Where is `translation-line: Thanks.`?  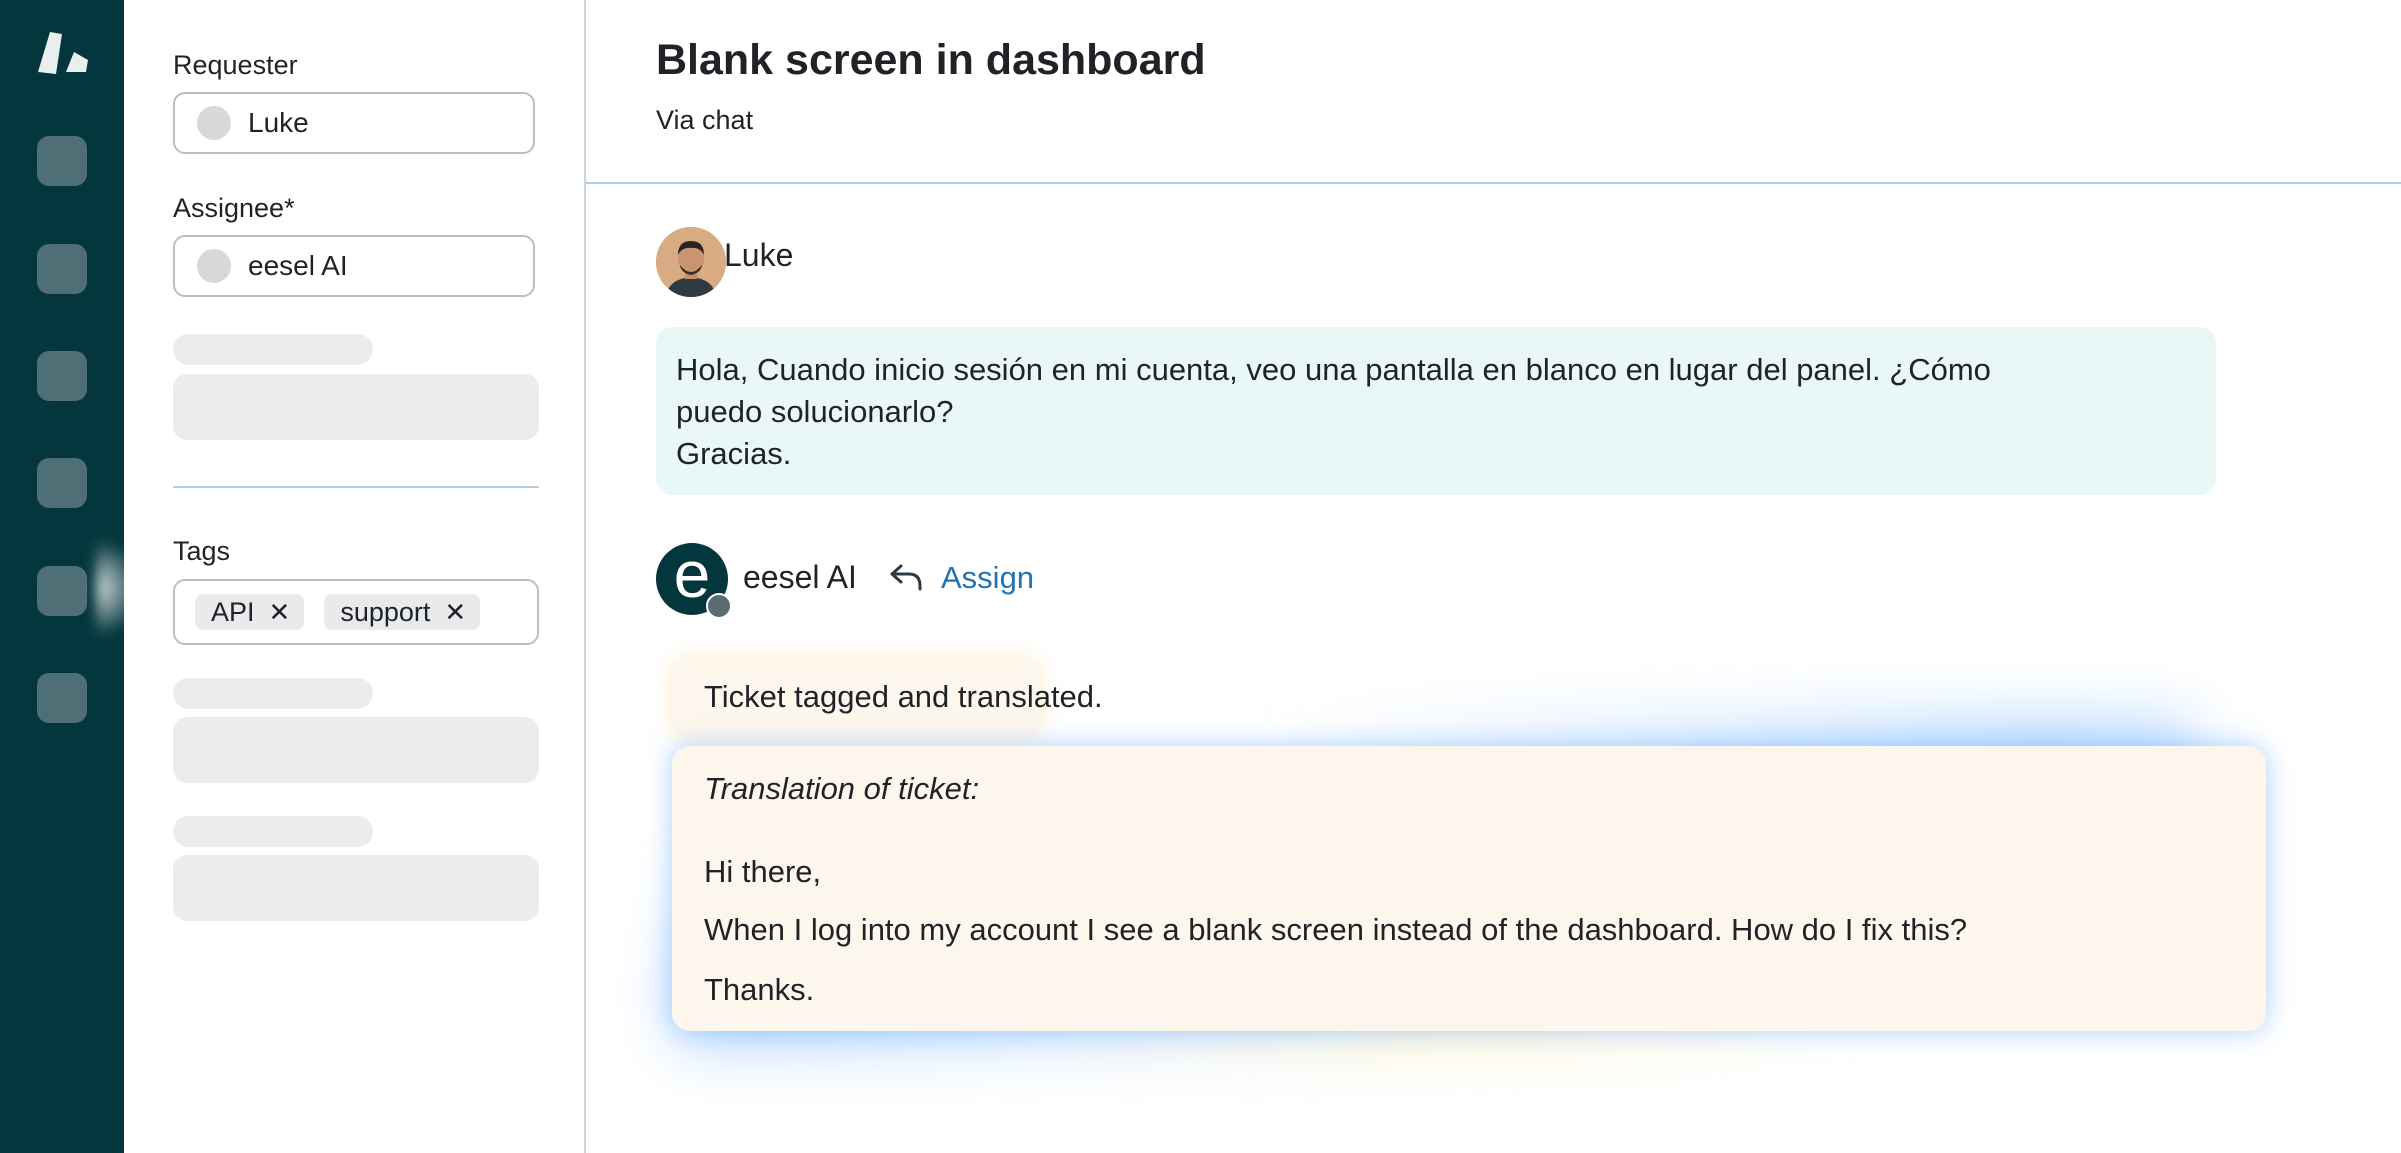
translation-line: Thanks. is located at coordinates (759, 989).